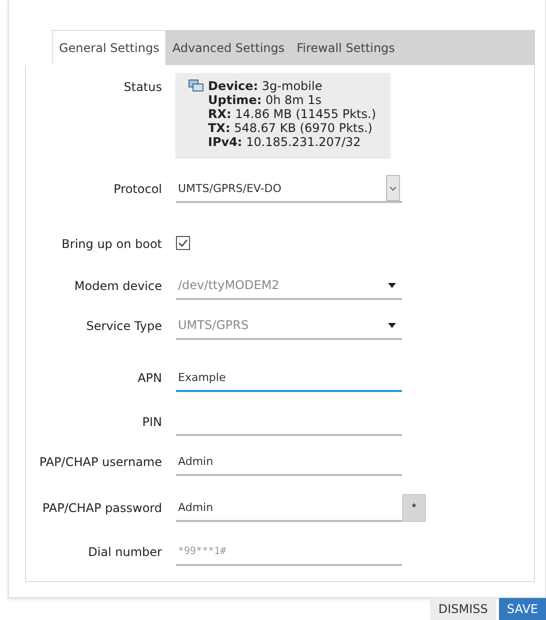  Describe the element at coordinates (522, 609) in the screenshot. I see `save-button: SAVE` at that location.